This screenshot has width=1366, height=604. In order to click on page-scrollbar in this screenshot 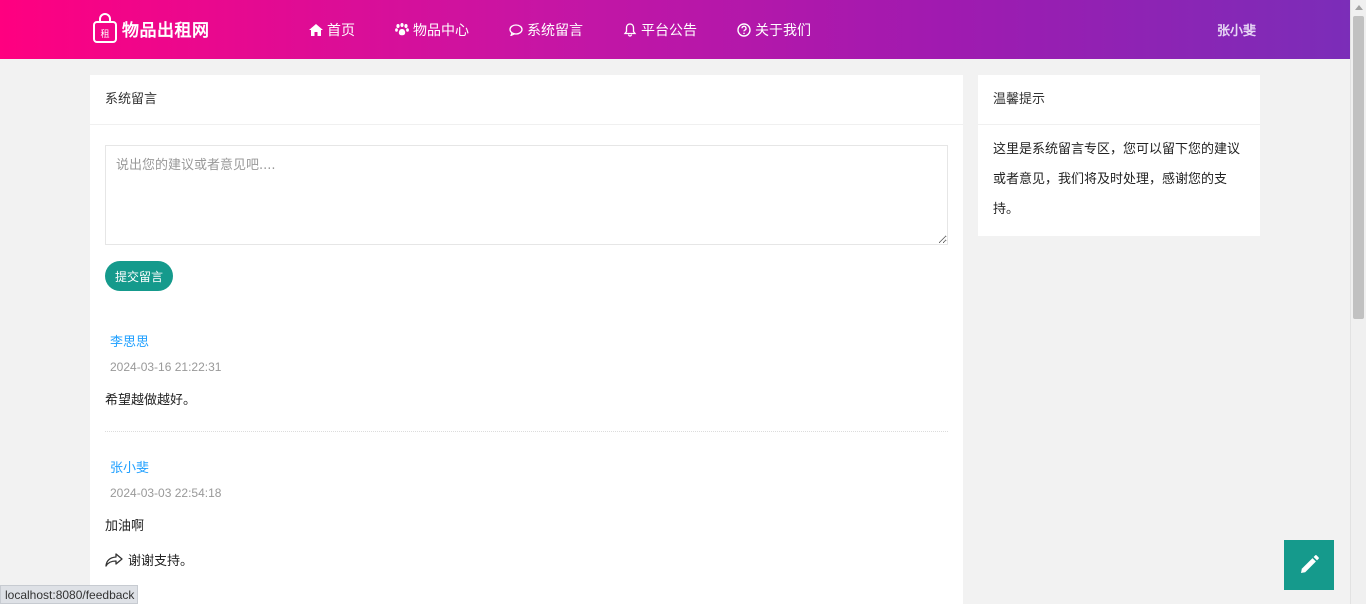, I will do `click(1358, 302)`.